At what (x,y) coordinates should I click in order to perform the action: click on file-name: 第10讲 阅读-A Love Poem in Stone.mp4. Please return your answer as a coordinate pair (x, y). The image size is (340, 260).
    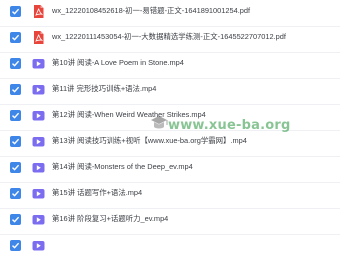
    Looking at the image, I should click on (194, 63).